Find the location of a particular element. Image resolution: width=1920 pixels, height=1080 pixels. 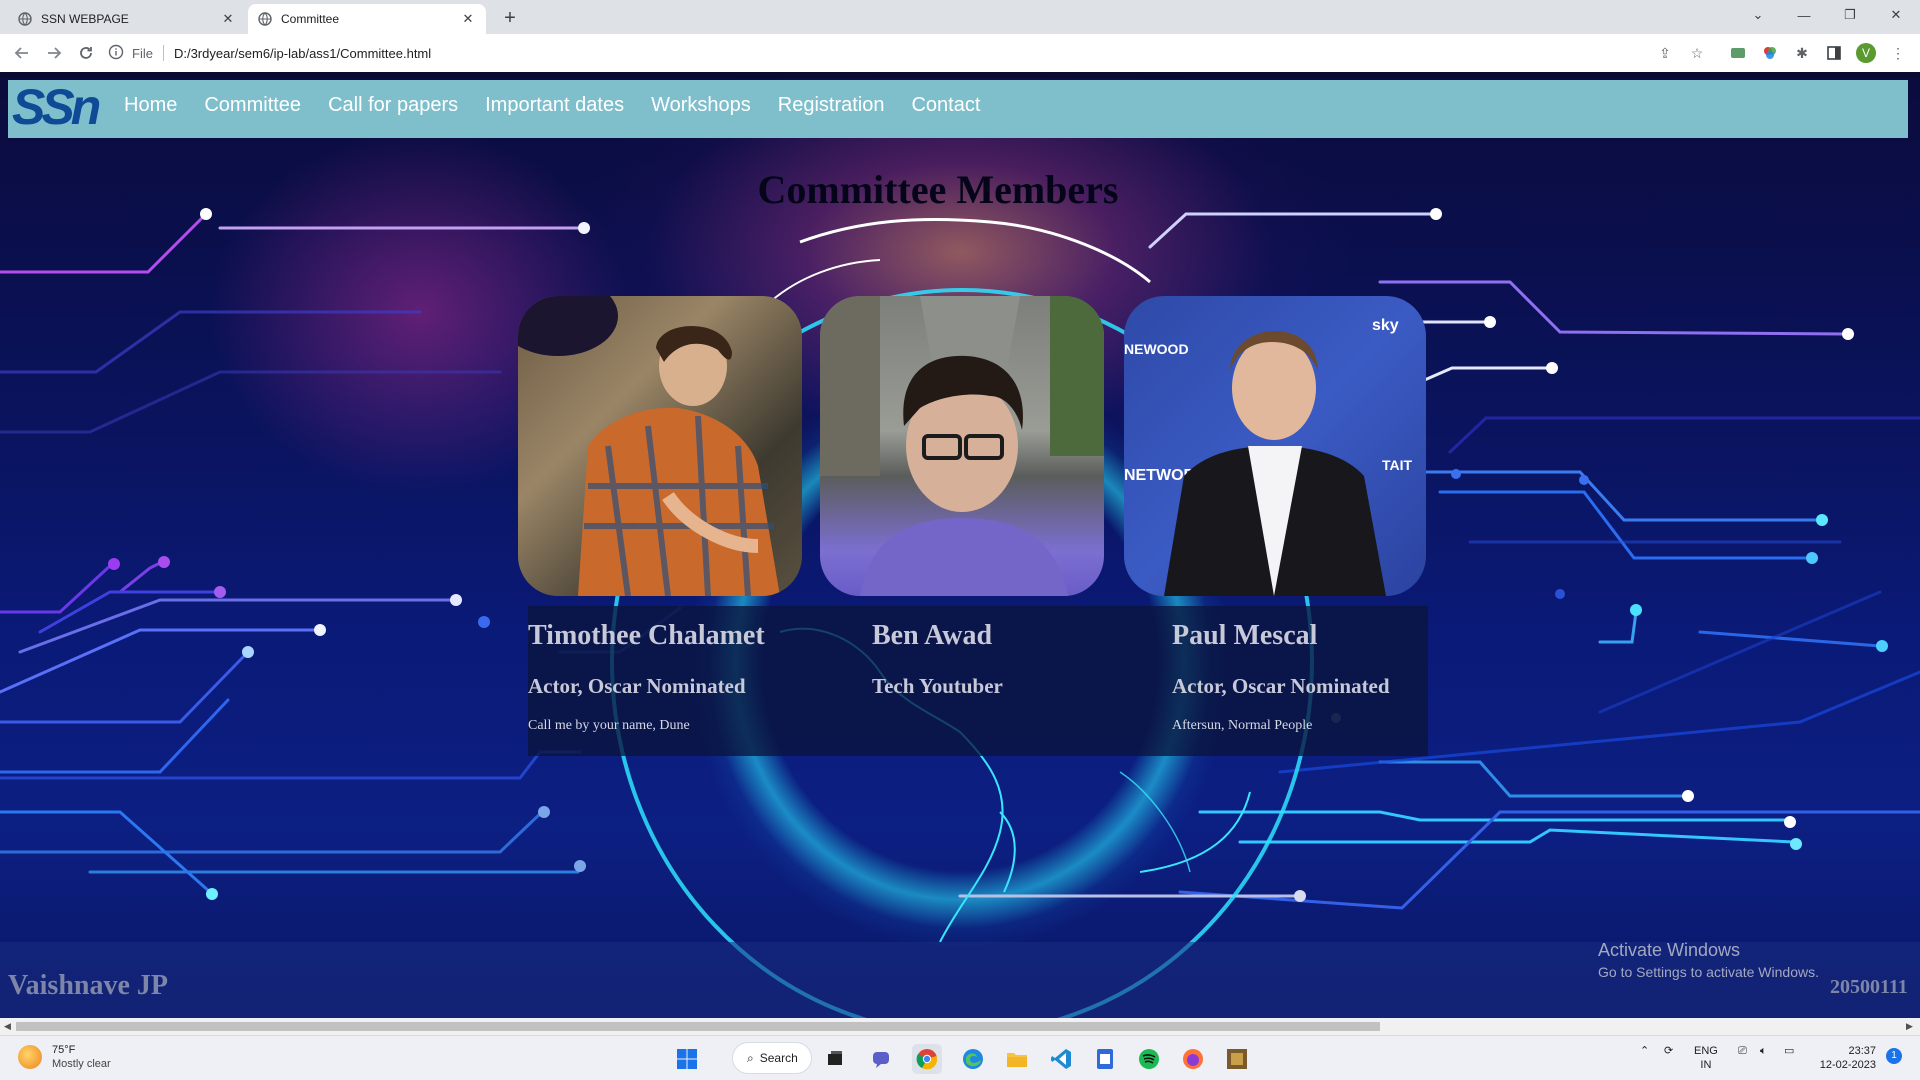

clock-date: 12-02-2023 is located at coordinates (1847, 1065).